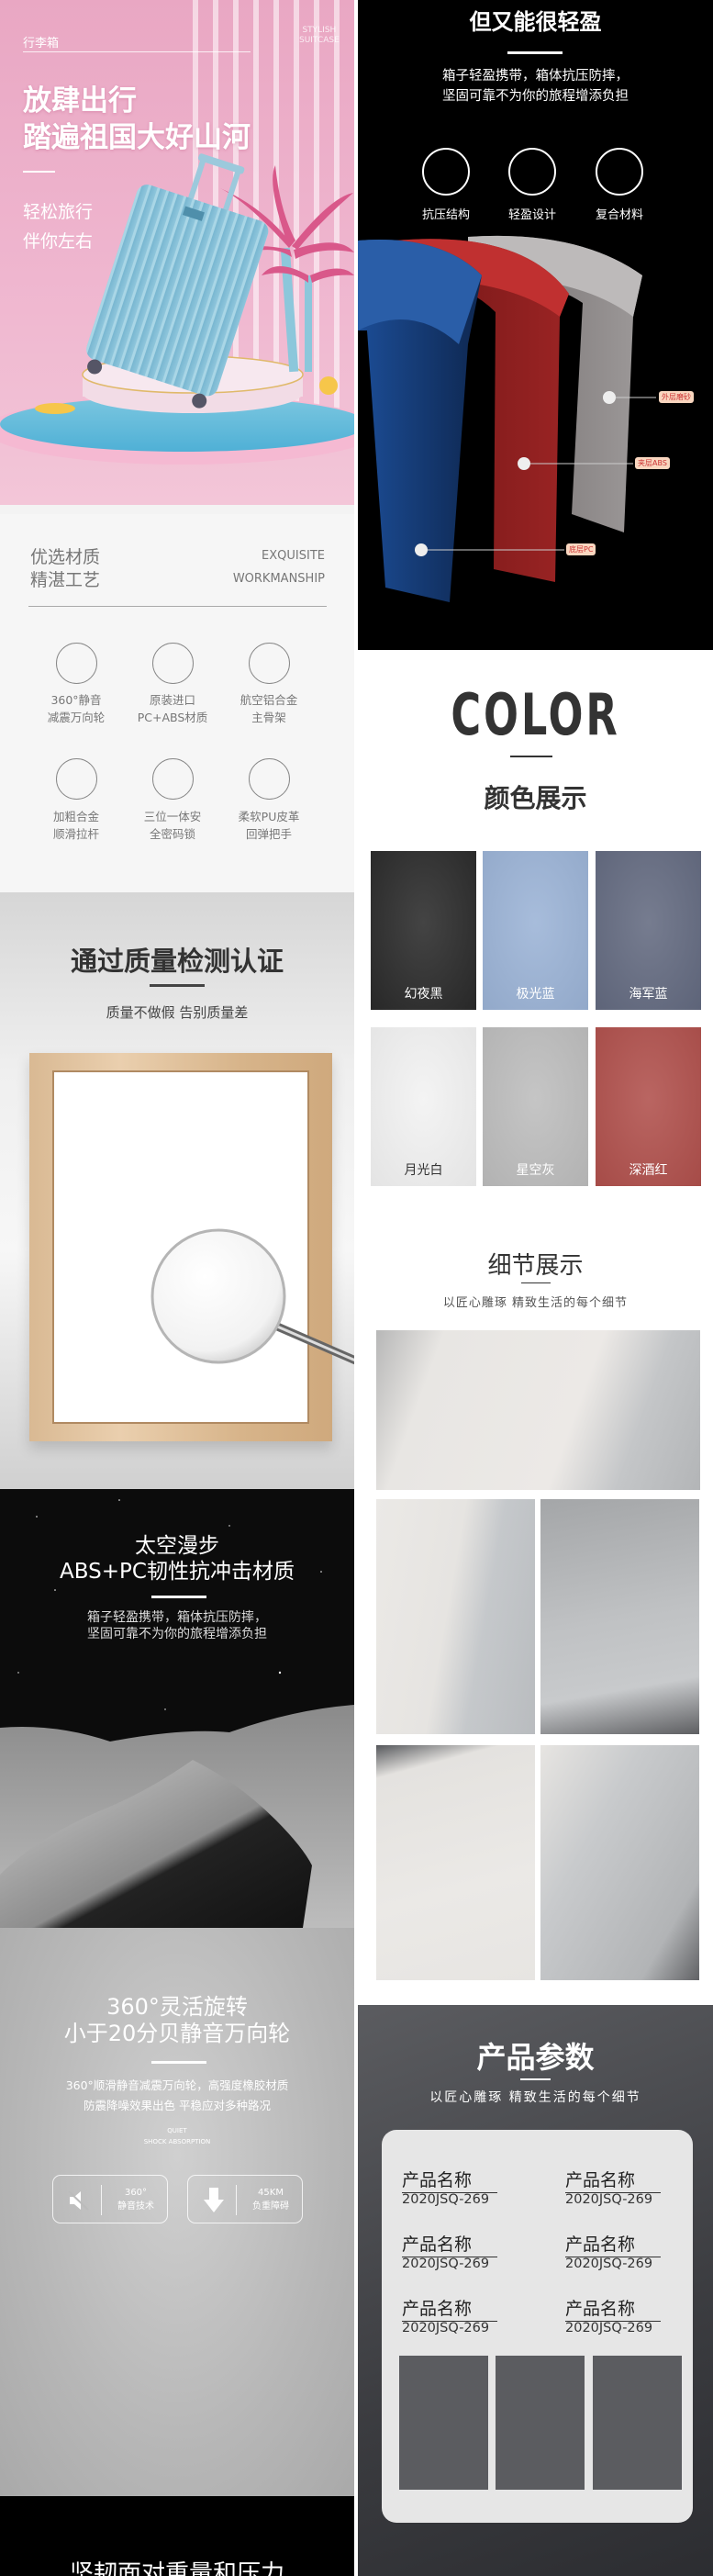 Image resolution: width=713 pixels, height=2576 pixels. Describe the element at coordinates (535, 1266) in the screenshot. I see `section-title: 细节展示` at that location.